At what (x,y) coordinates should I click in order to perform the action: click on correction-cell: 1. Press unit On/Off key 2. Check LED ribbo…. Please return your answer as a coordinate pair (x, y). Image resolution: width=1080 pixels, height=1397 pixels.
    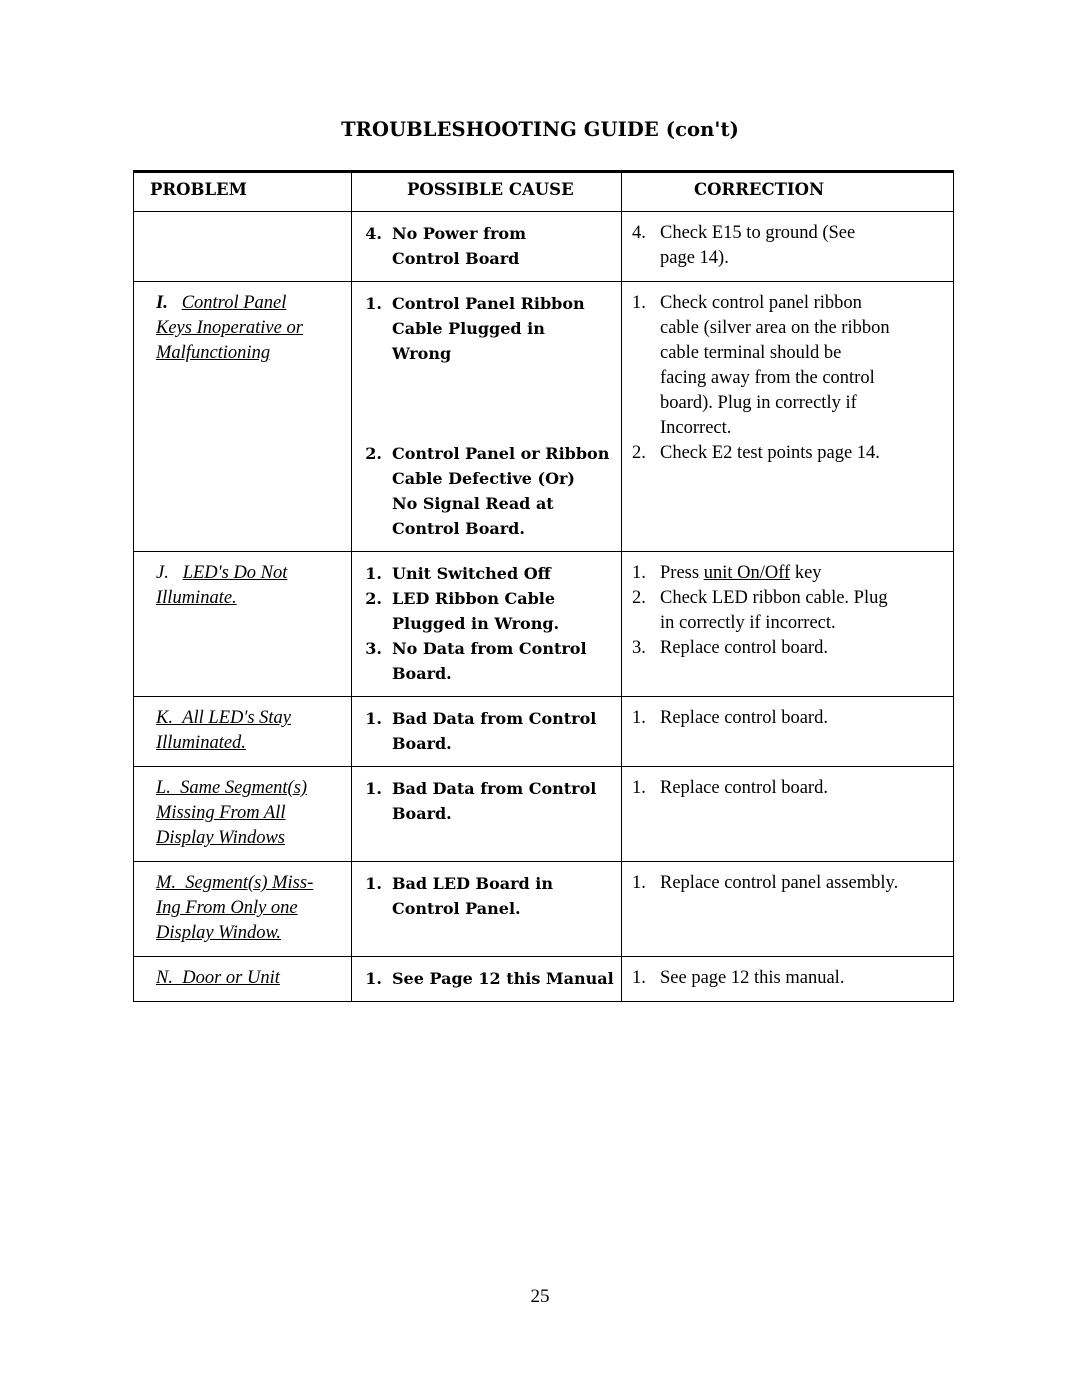
    Looking at the image, I should click on (787, 624).